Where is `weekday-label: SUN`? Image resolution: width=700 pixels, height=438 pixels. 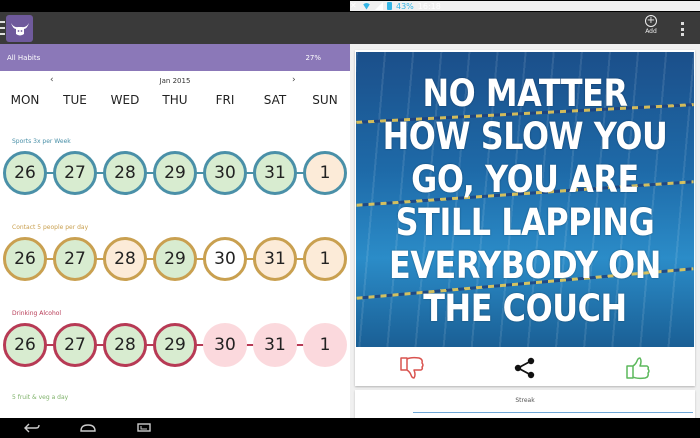 weekday-label: SUN is located at coordinates (325, 100).